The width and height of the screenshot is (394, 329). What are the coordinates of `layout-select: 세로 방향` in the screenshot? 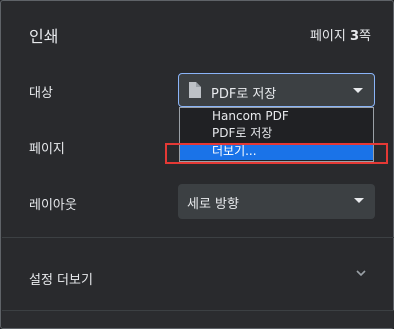 It's located at (276, 201).